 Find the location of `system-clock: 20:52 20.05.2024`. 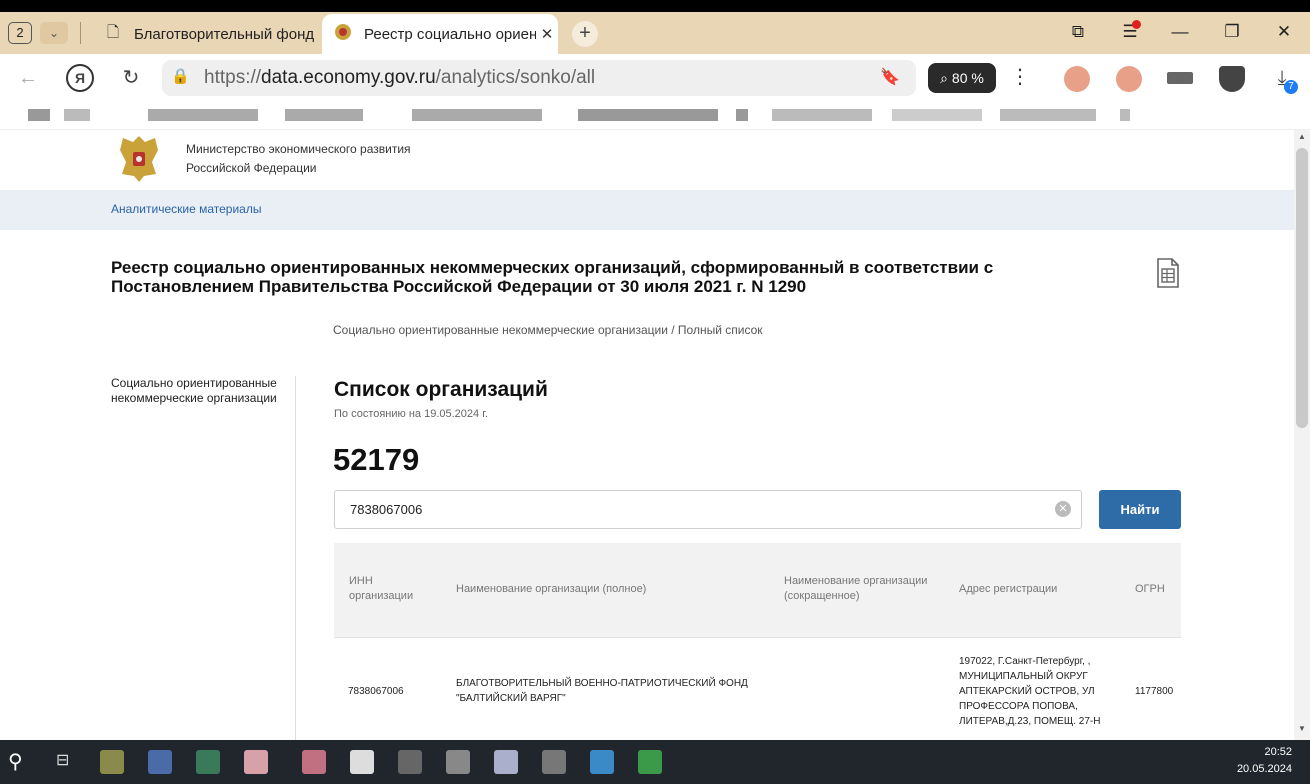

system-clock: 20:52 20.05.2024 is located at coordinates (1264, 761).